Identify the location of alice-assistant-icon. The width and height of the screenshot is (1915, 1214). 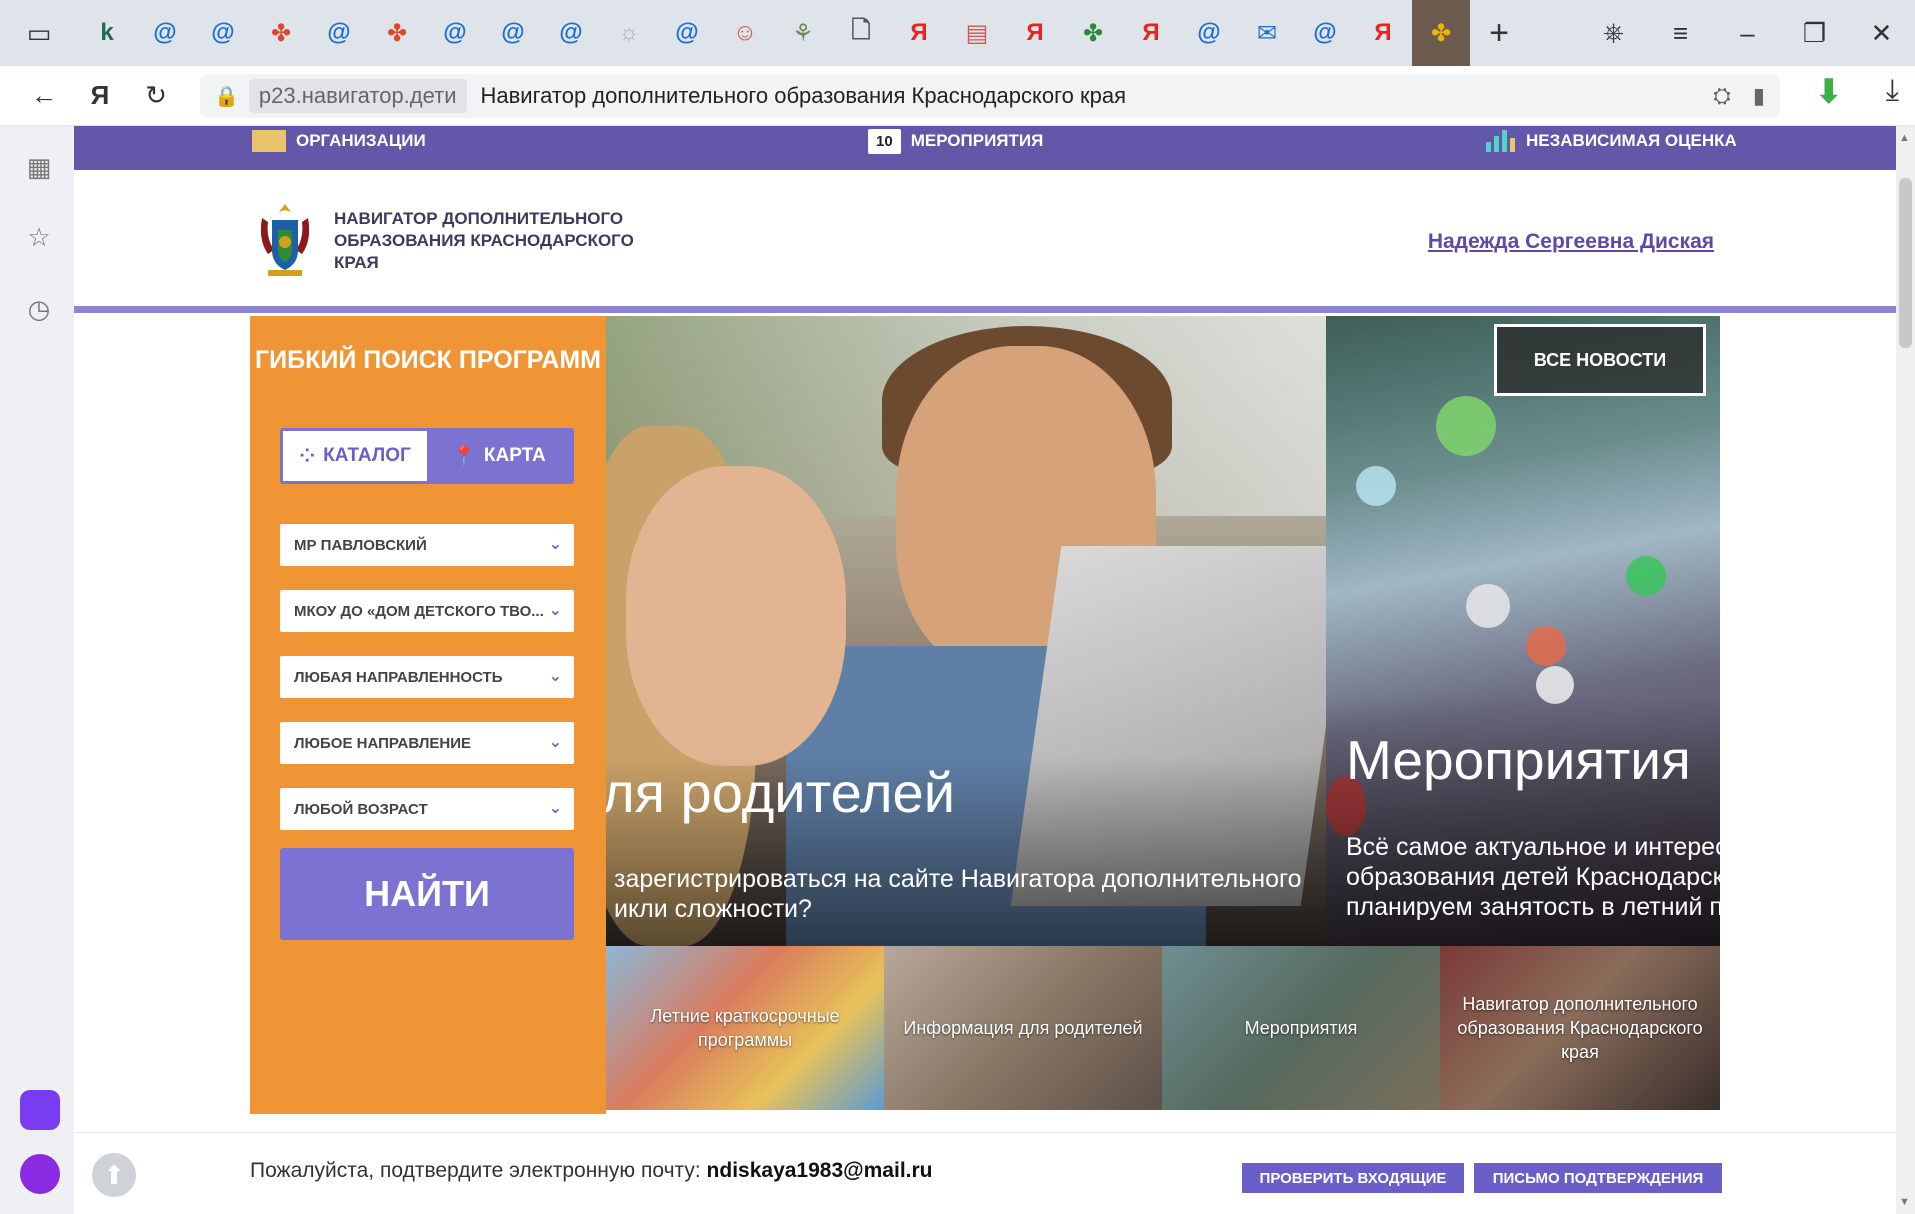
(40, 1174).